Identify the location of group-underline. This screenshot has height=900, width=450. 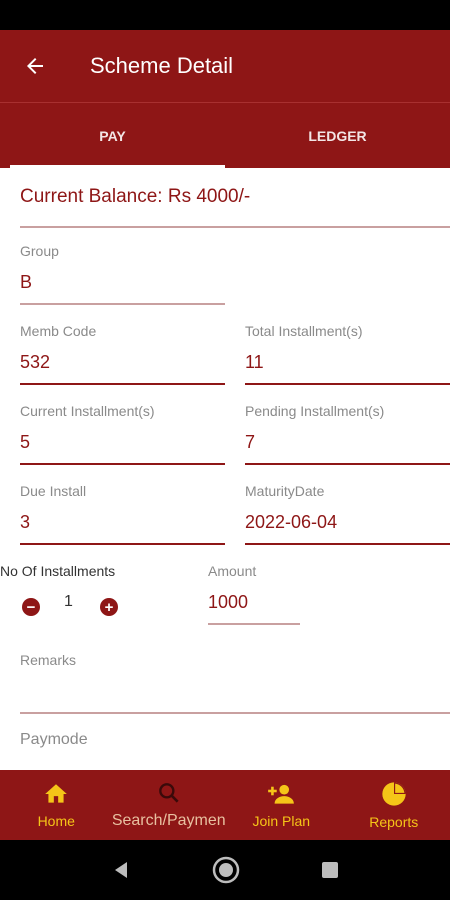
(122, 304).